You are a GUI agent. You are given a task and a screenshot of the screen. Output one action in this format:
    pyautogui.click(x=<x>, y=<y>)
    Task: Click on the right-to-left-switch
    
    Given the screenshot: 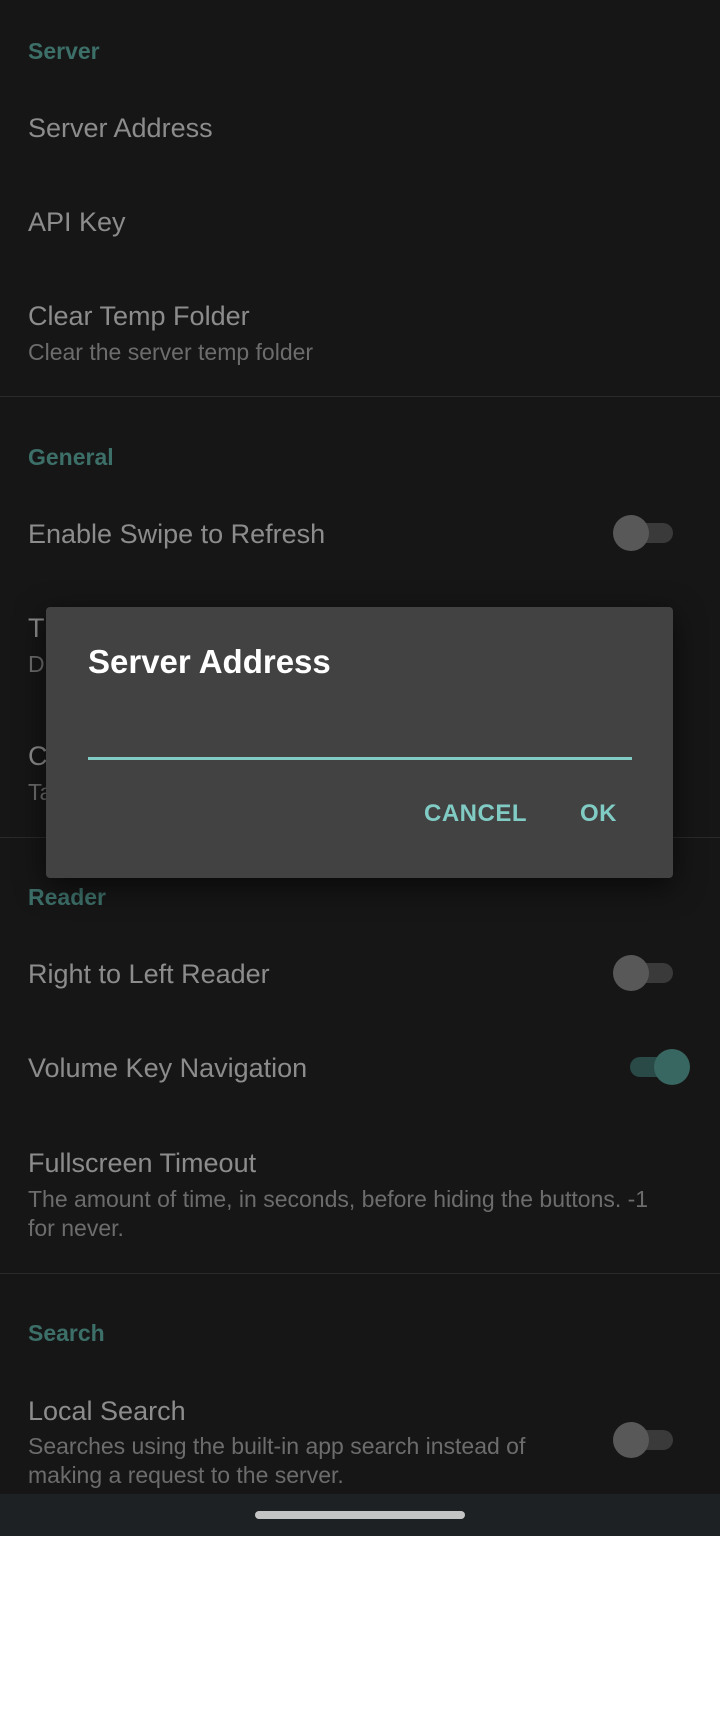 What is the action you would take?
    pyautogui.click(x=645, y=973)
    